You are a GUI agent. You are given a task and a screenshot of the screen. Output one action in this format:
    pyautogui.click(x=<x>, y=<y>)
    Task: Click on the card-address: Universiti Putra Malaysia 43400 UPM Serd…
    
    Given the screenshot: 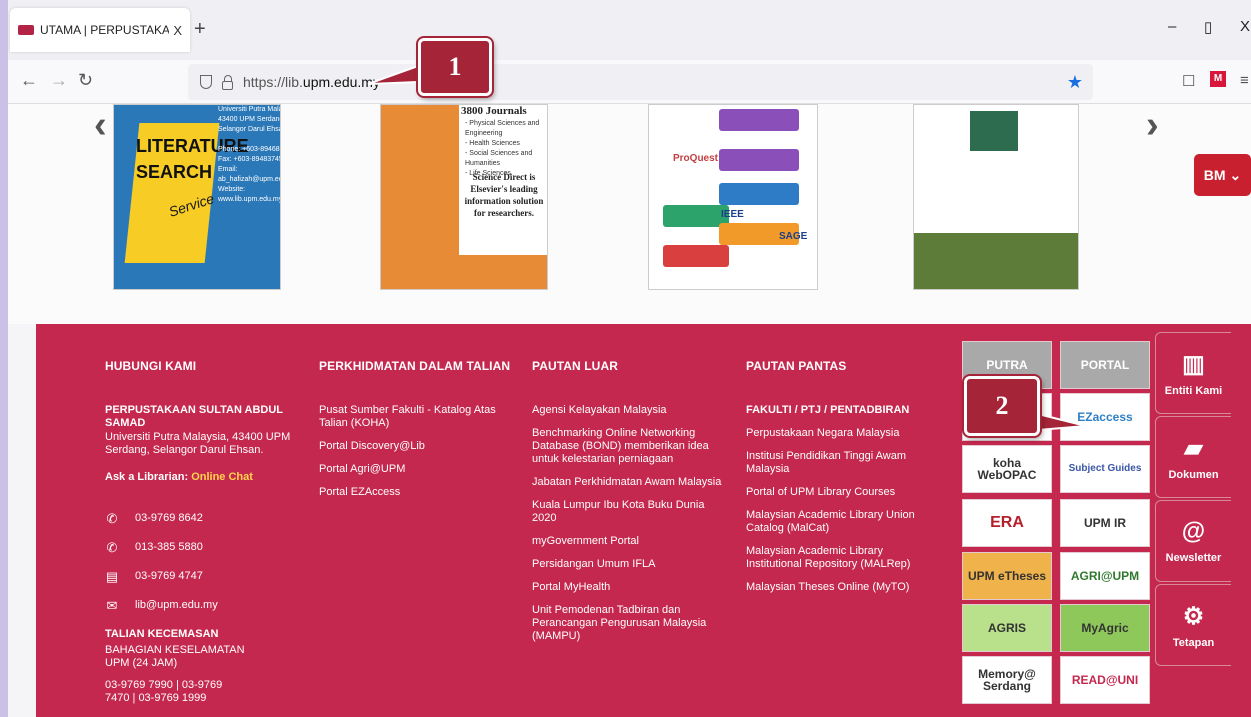 What is the action you would take?
    pyautogui.click(x=249, y=155)
    